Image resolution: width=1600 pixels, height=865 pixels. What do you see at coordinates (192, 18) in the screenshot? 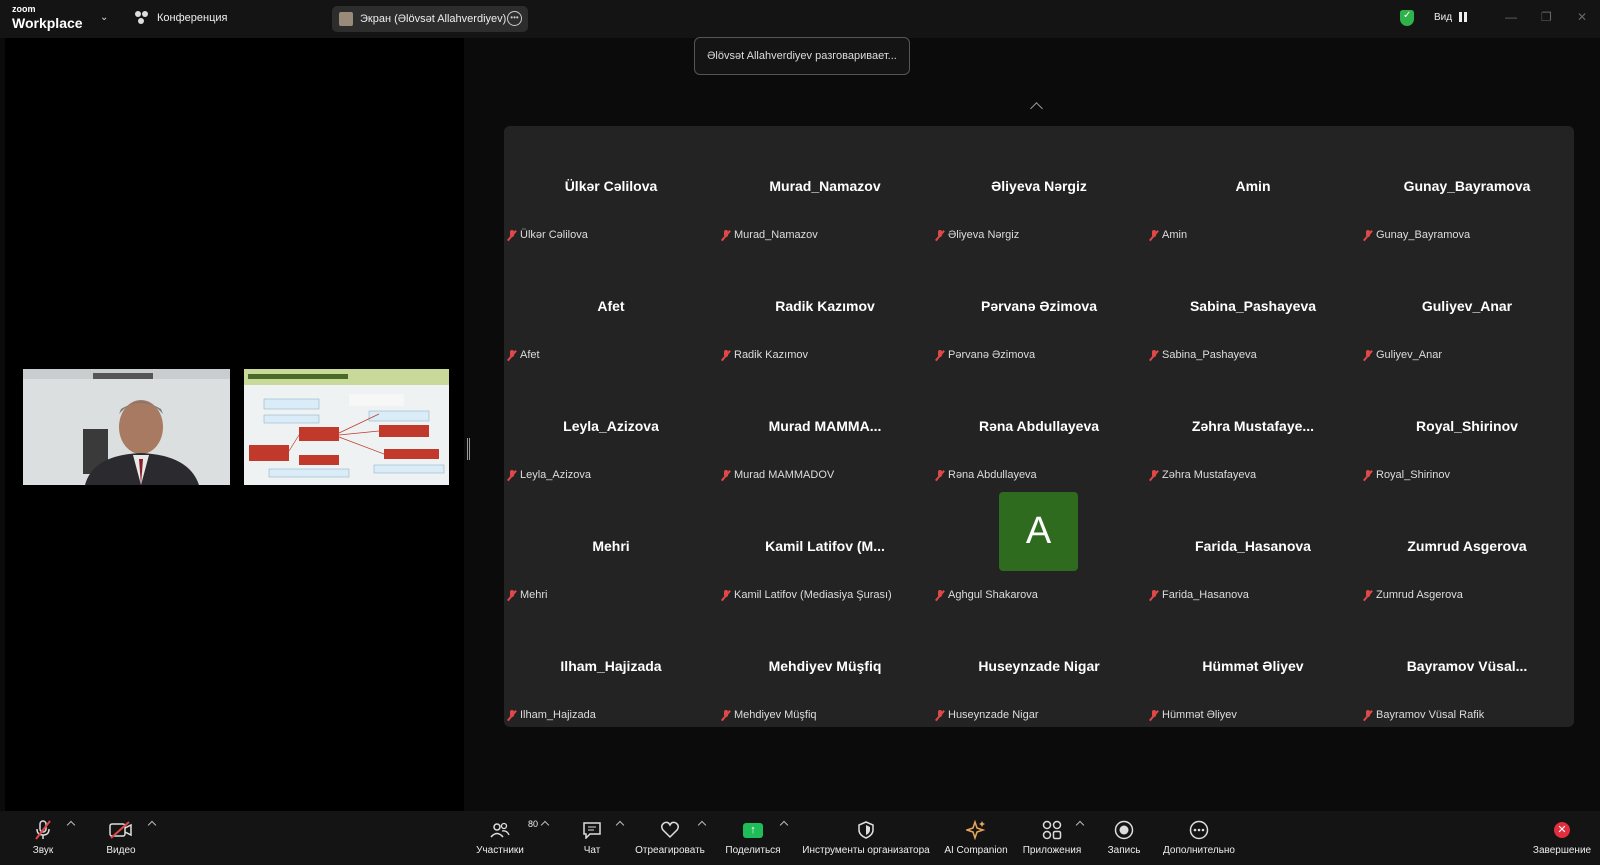
I see `conference-label: Конференция` at bounding box center [192, 18].